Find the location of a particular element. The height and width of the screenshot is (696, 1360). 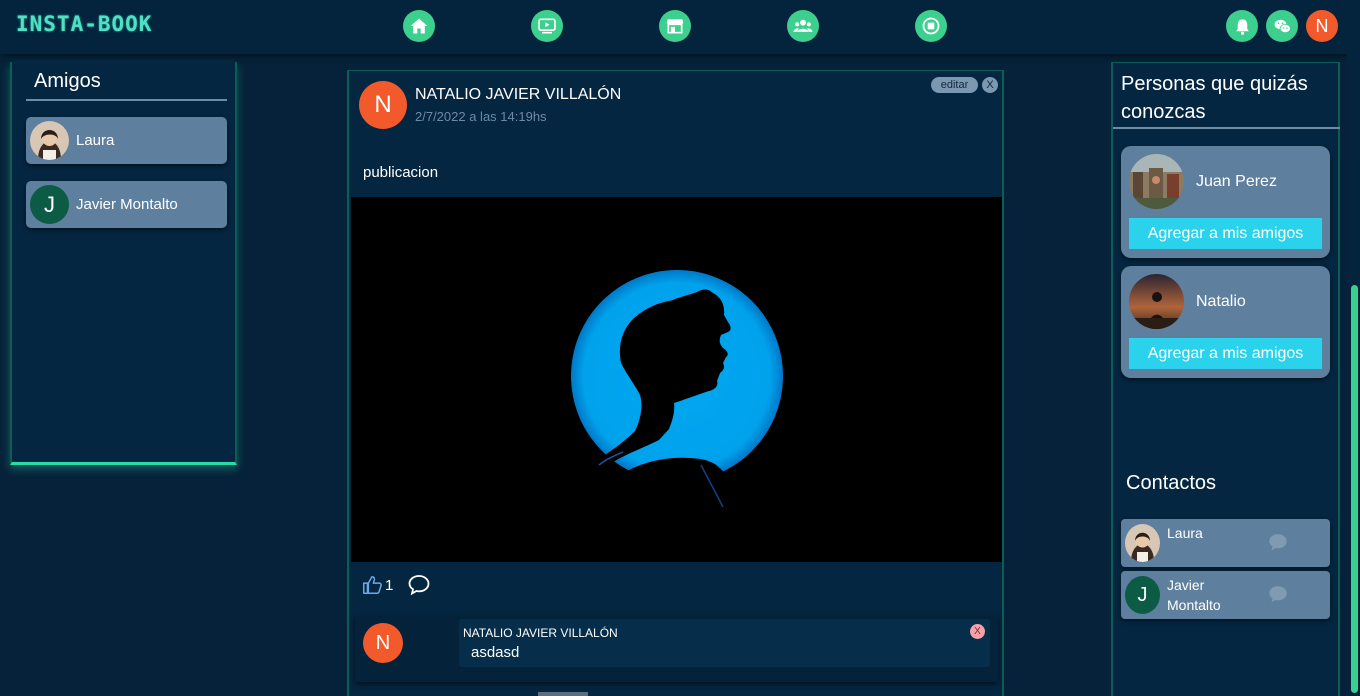

friend-item: J Javier Montalto is located at coordinates (126, 204).